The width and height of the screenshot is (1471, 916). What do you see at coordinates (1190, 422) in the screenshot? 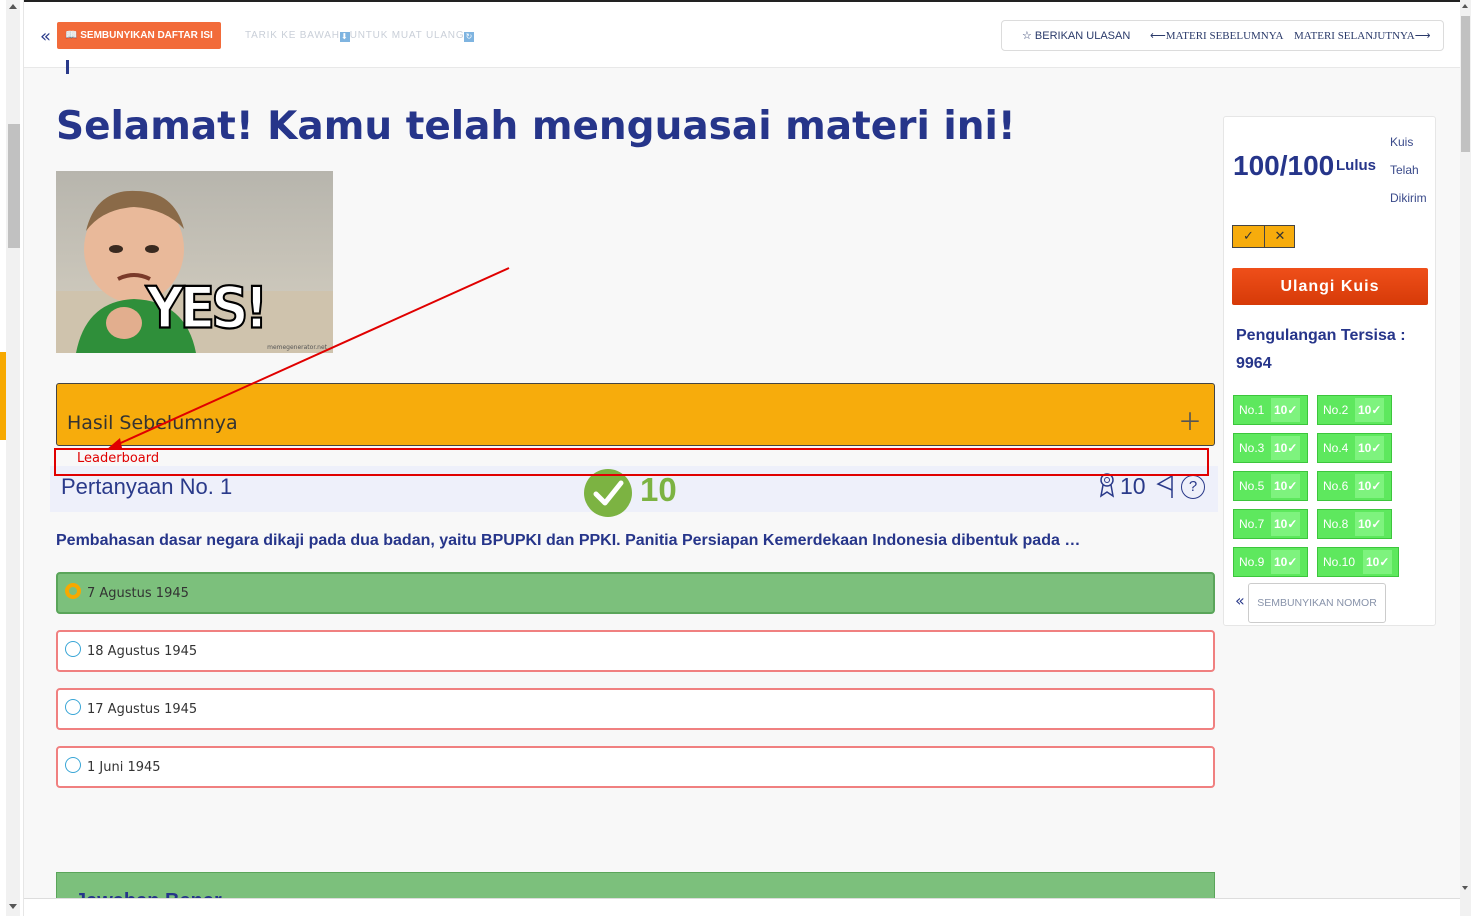
I see `plus-icon: ＋` at bounding box center [1190, 422].